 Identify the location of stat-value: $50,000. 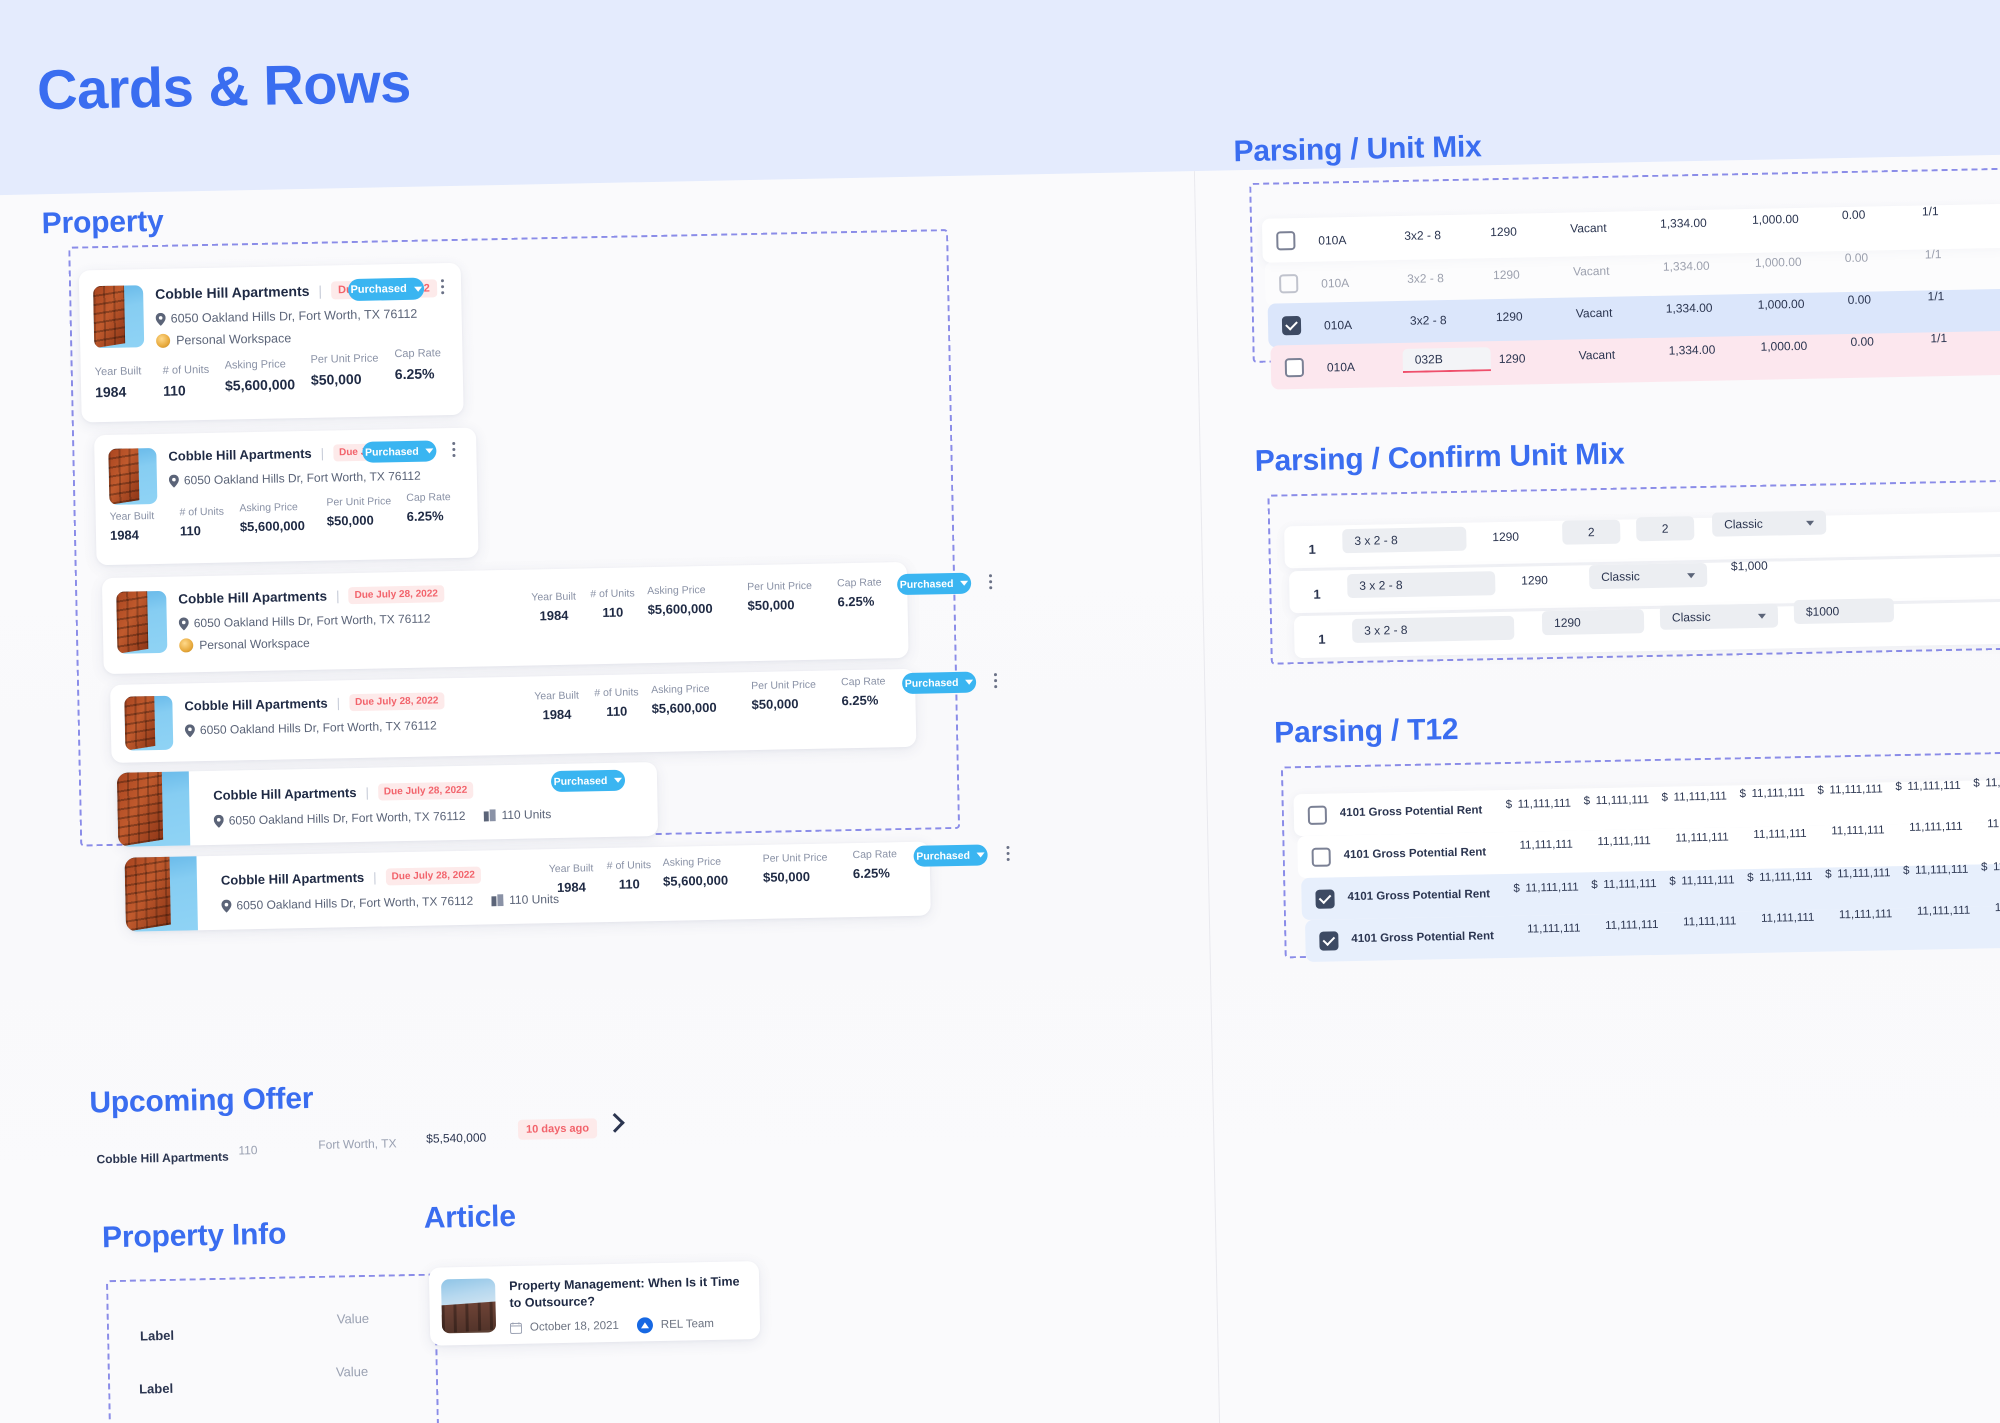
(775, 704).